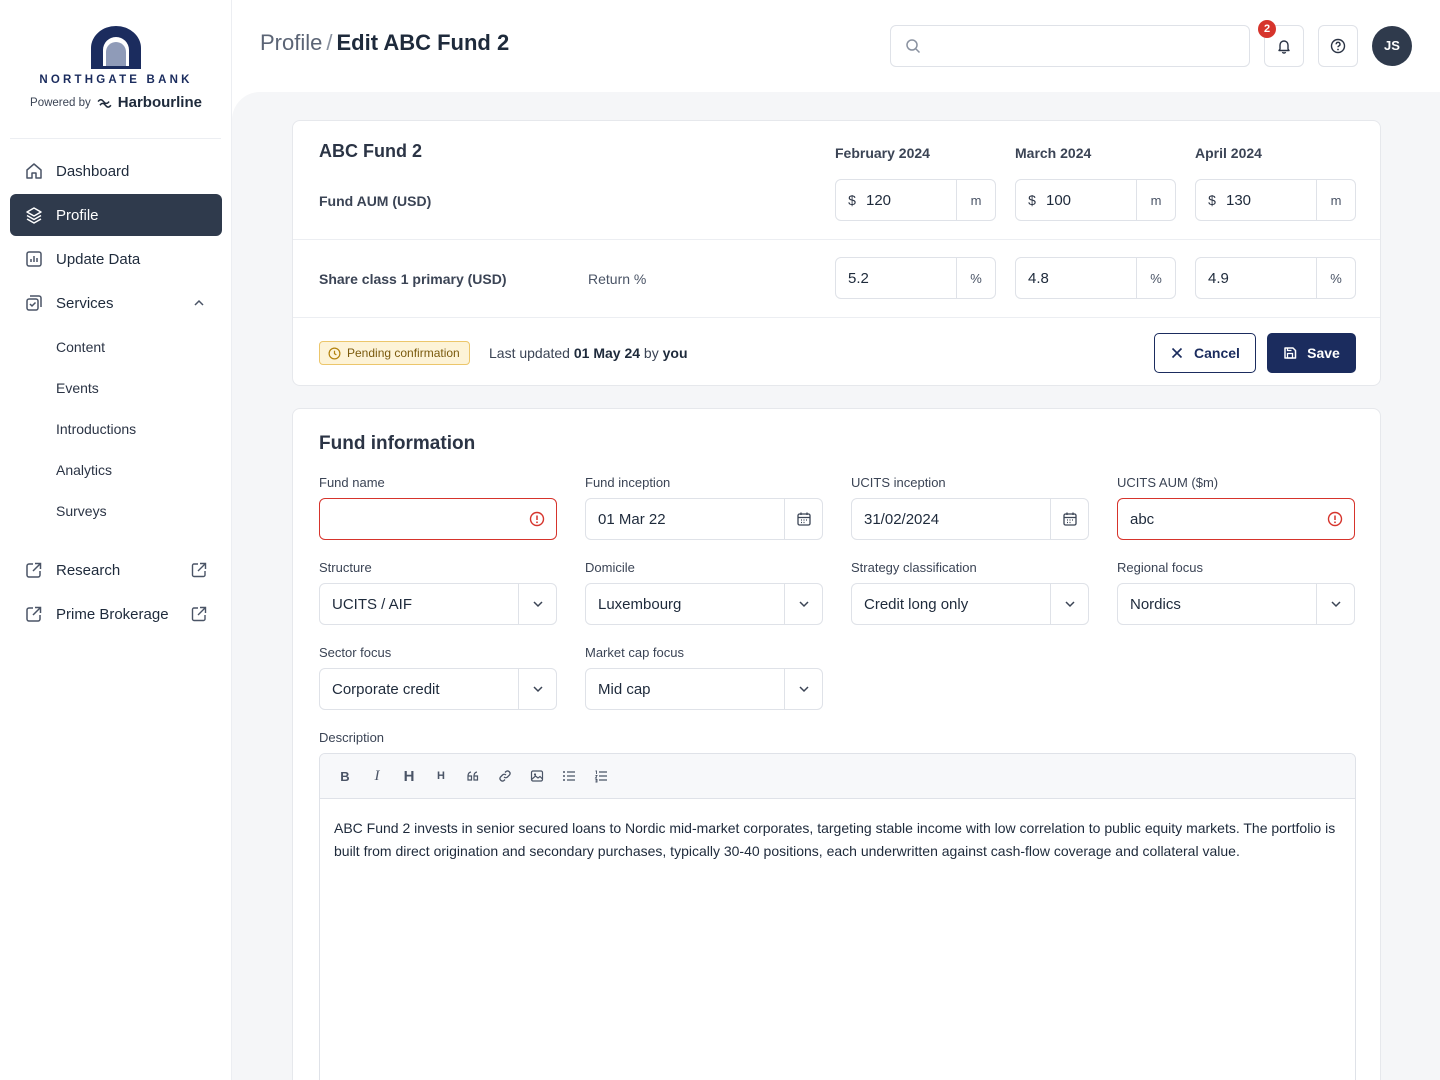 Image resolution: width=1440 pixels, height=1080 pixels. What do you see at coordinates (1095, 200) in the screenshot?
I see `aum-input-mar: $ 100 m` at bounding box center [1095, 200].